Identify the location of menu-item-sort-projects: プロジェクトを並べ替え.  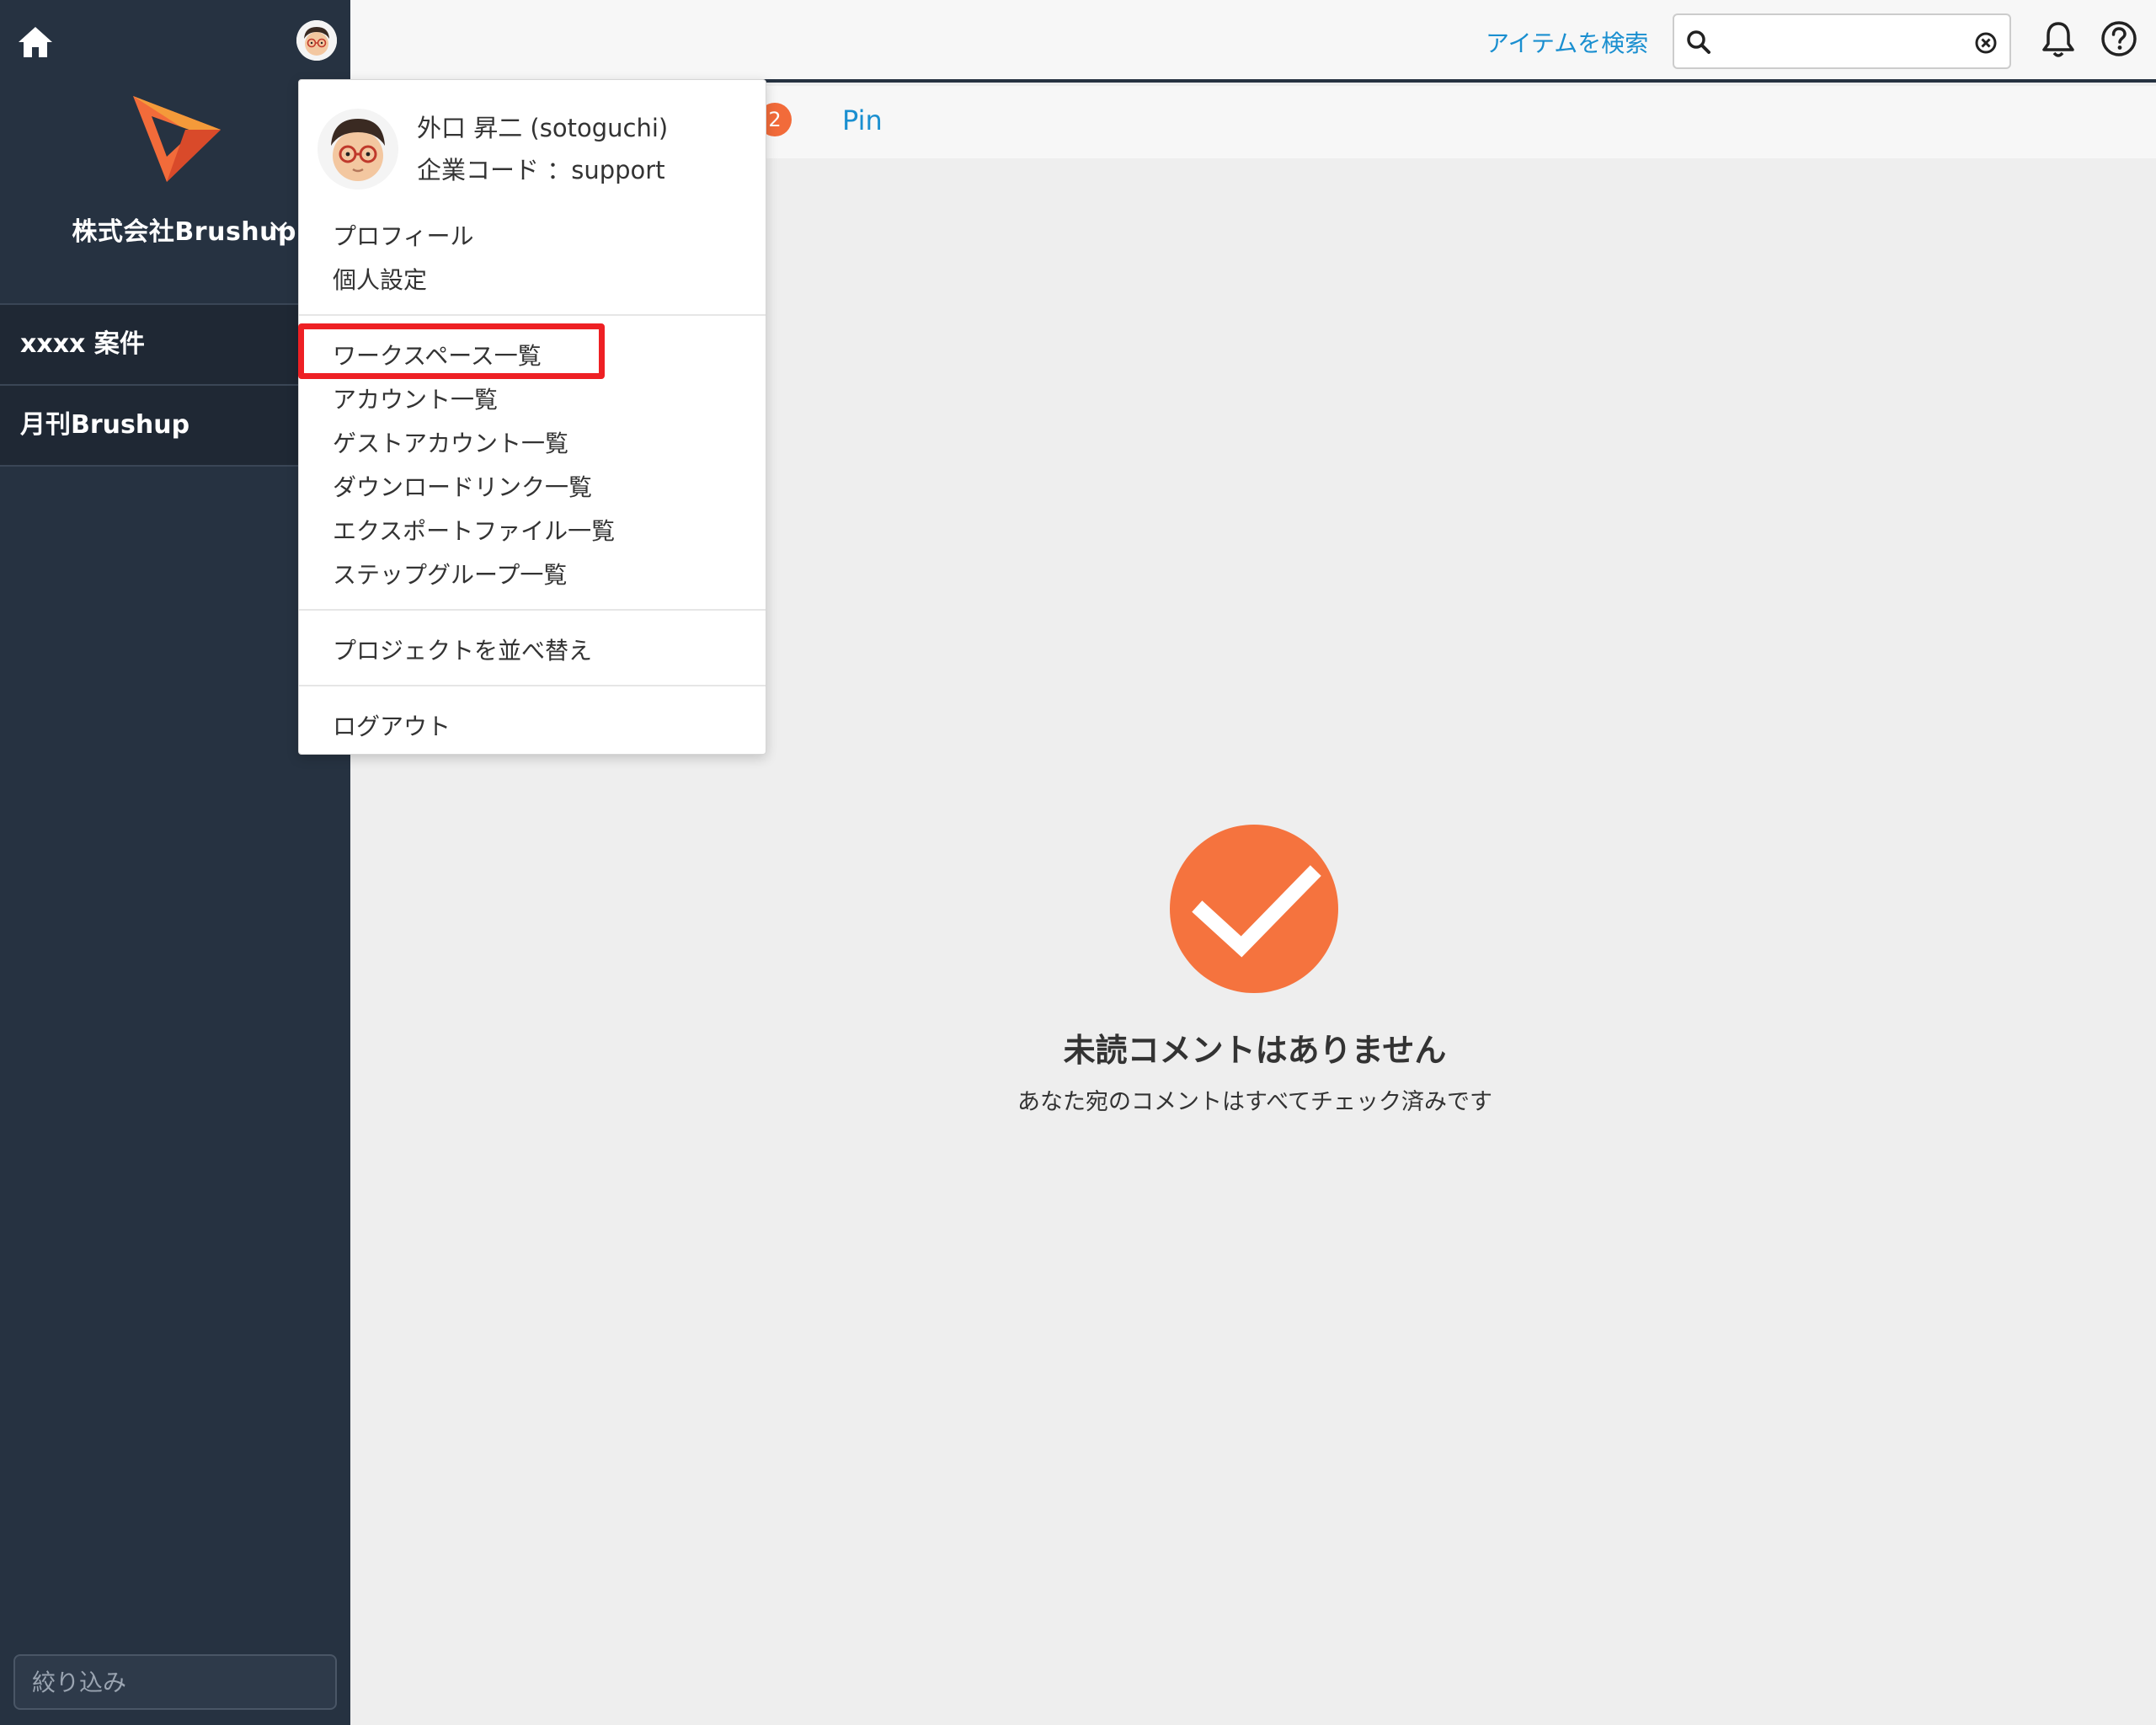
(462, 649).